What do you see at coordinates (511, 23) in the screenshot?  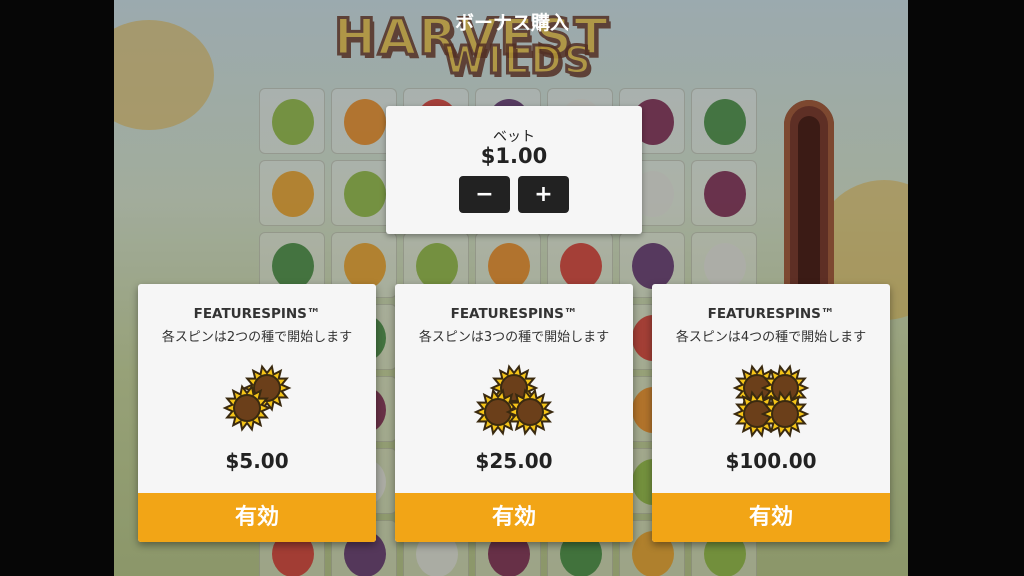 I see `page-title: ボーナス購入` at bounding box center [511, 23].